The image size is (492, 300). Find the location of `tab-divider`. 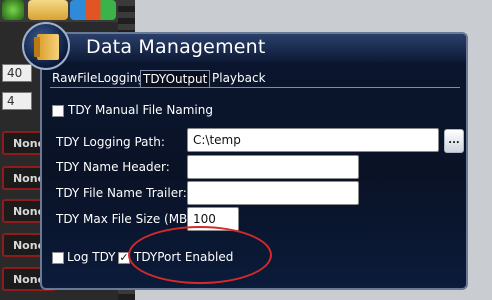

tab-divider is located at coordinates (255, 87).